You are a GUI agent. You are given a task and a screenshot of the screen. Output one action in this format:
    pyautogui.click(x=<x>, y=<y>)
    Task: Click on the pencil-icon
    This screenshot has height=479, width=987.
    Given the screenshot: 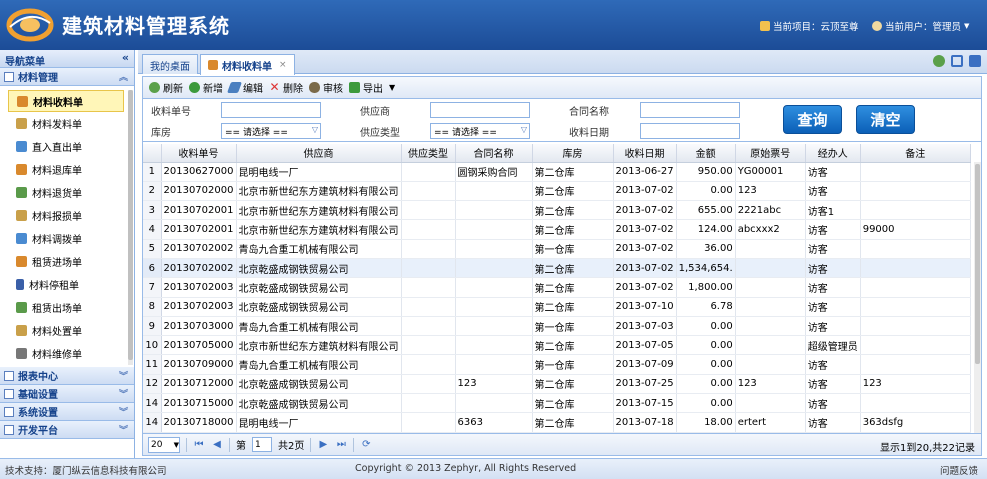 What is the action you would take?
    pyautogui.click(x=234, y=87)
    